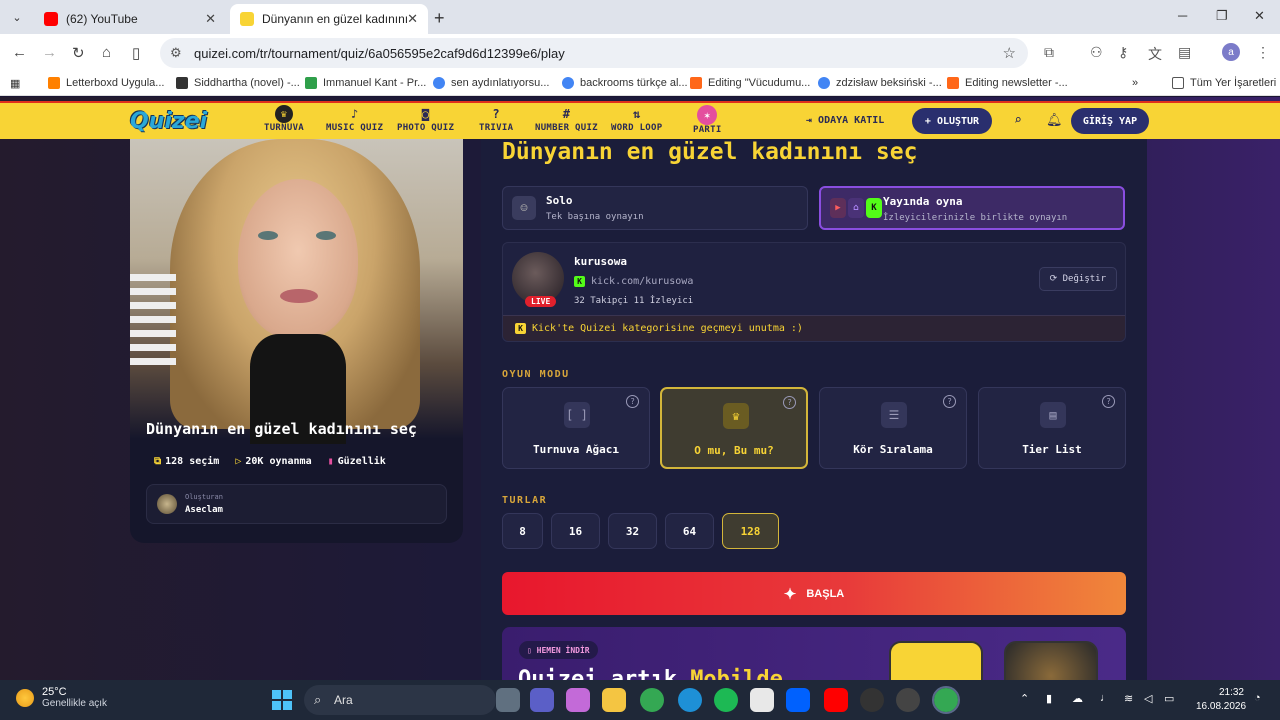  What do you see at coordinates (726, 700) in the screenshot?
I see `spotify-icon` at bounding box center [726, 700].